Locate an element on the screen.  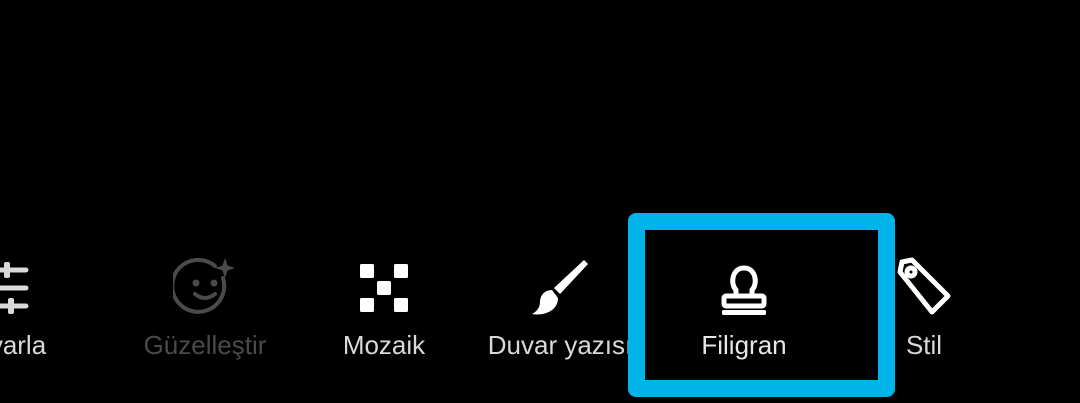
mosaic-icon is located at coordinates (384, 288).